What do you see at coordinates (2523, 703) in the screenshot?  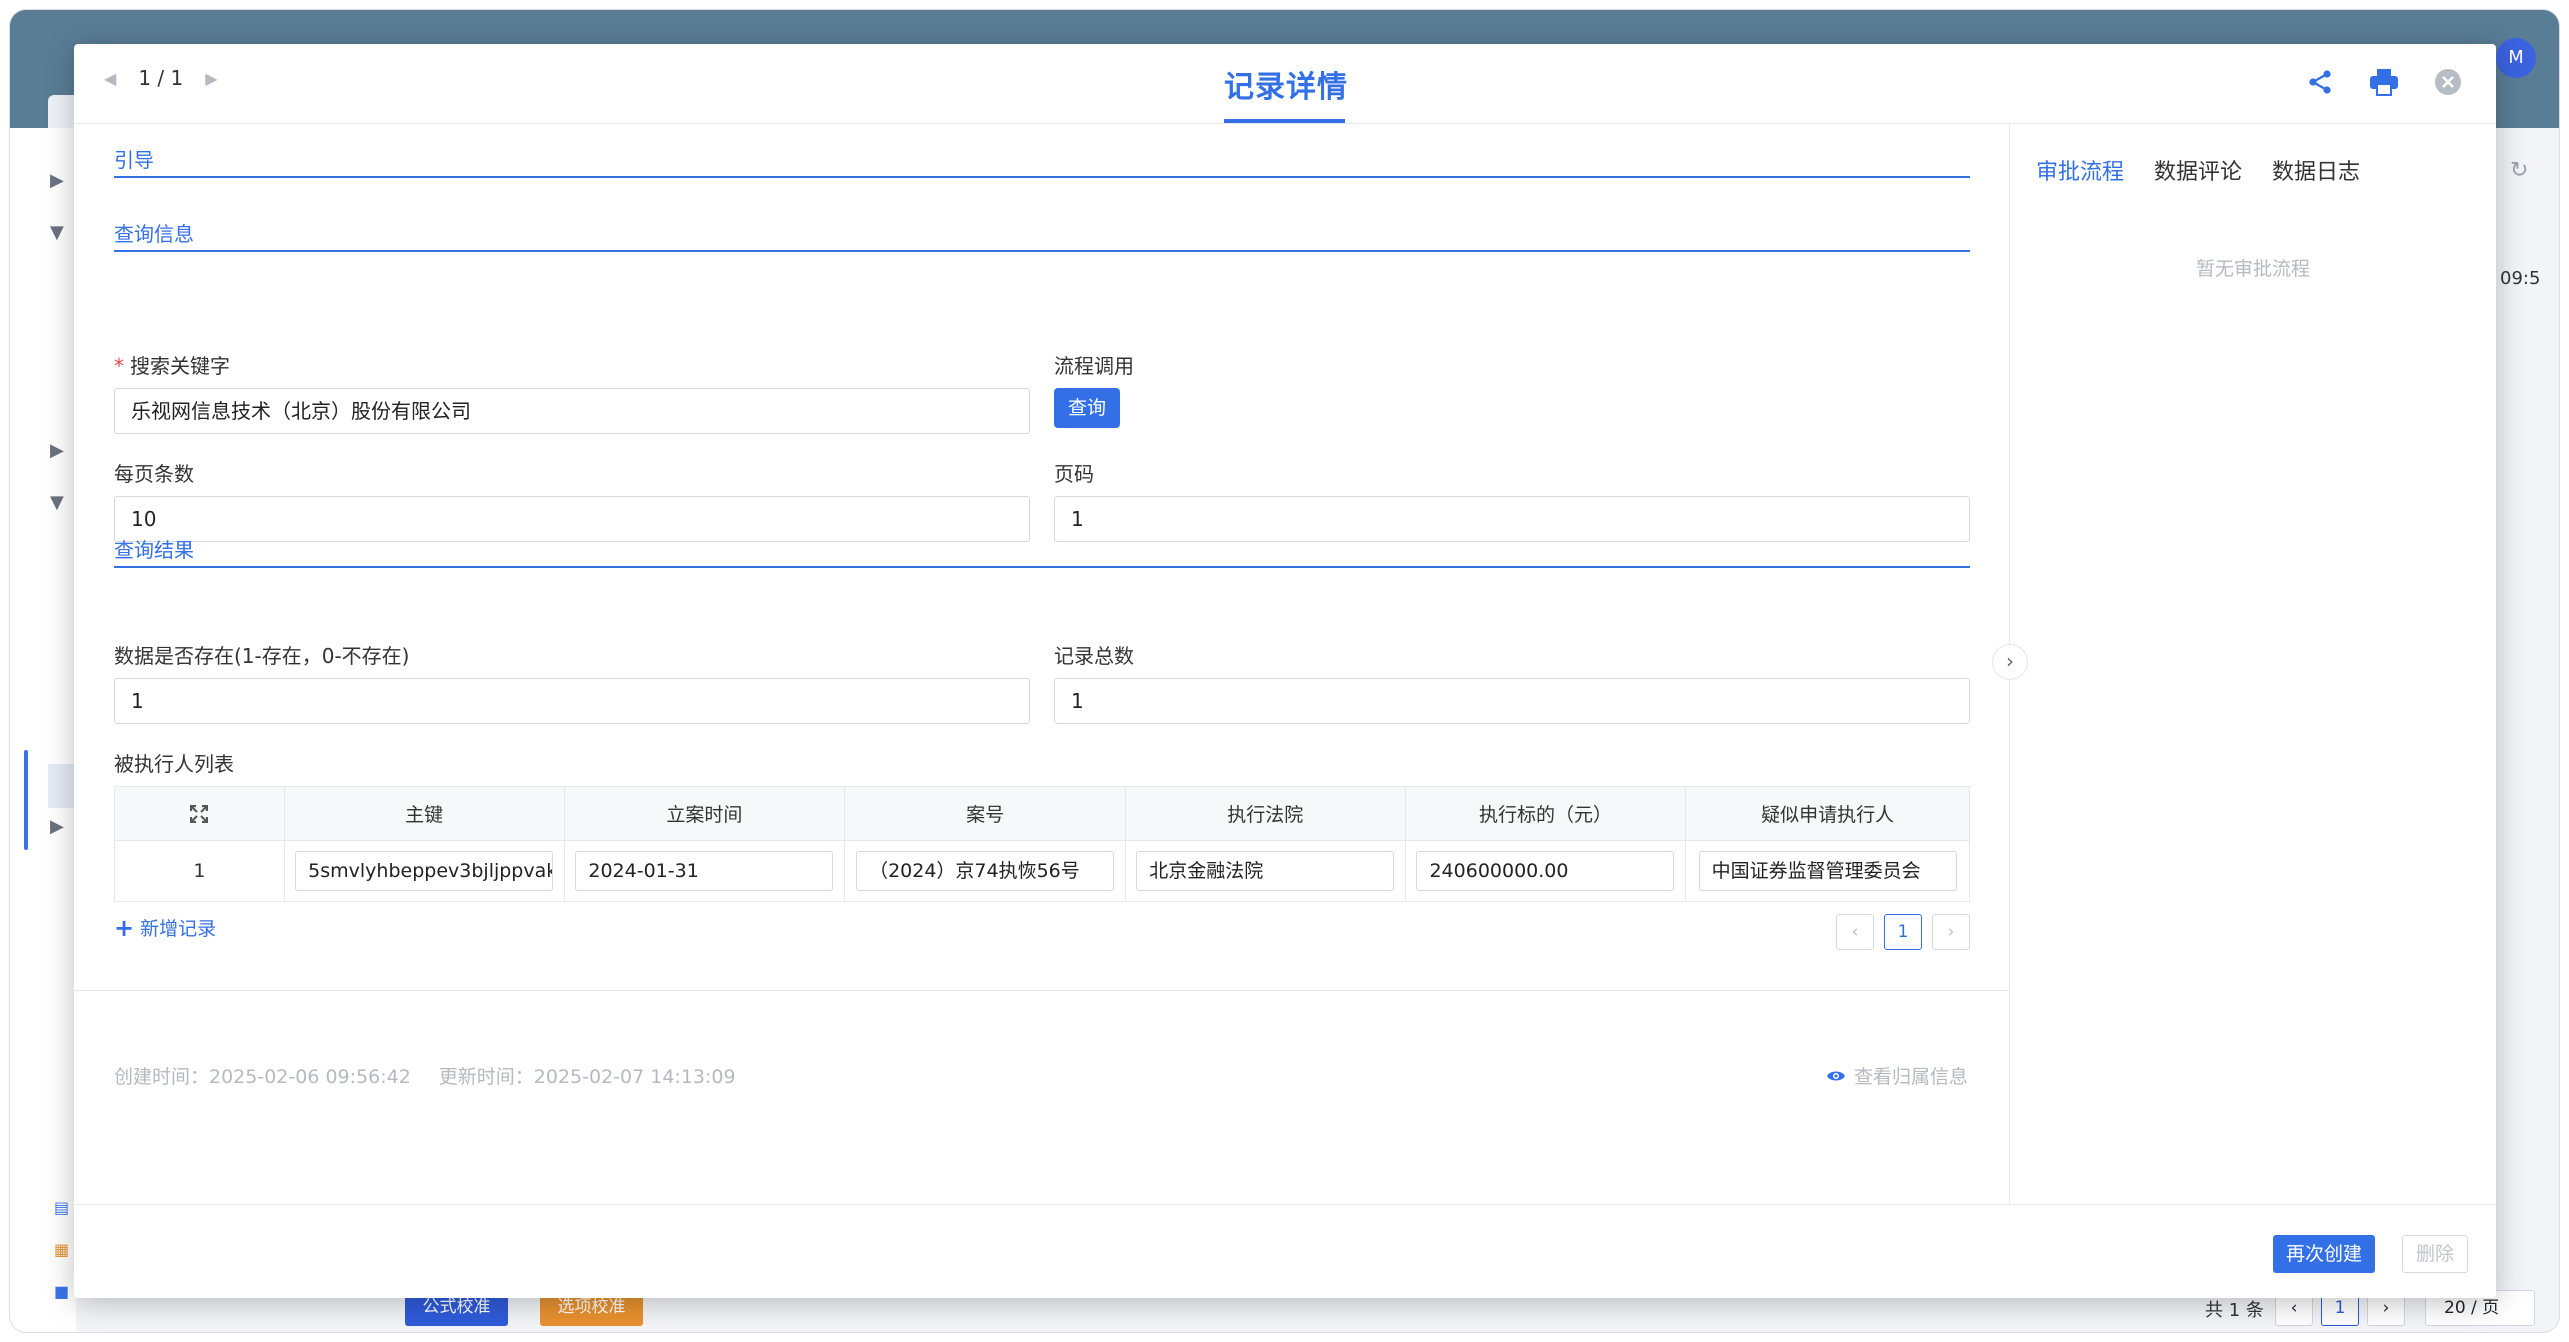 I see `background-right: ↻ 09:5` at bounding box center [2523, 703].